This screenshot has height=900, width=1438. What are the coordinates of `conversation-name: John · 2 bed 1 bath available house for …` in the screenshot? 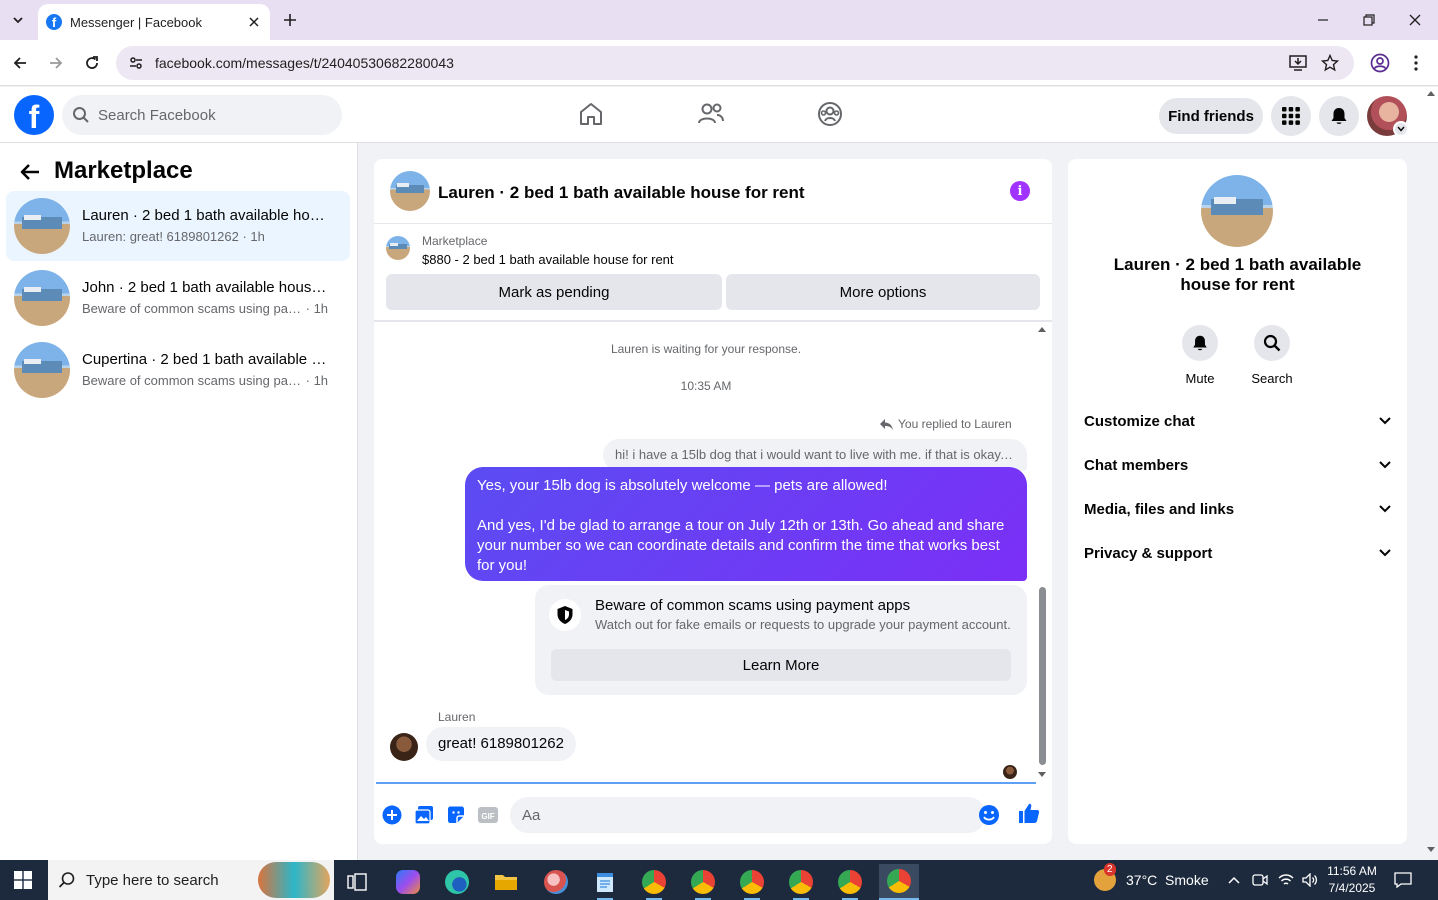 It's located at (207, 287).